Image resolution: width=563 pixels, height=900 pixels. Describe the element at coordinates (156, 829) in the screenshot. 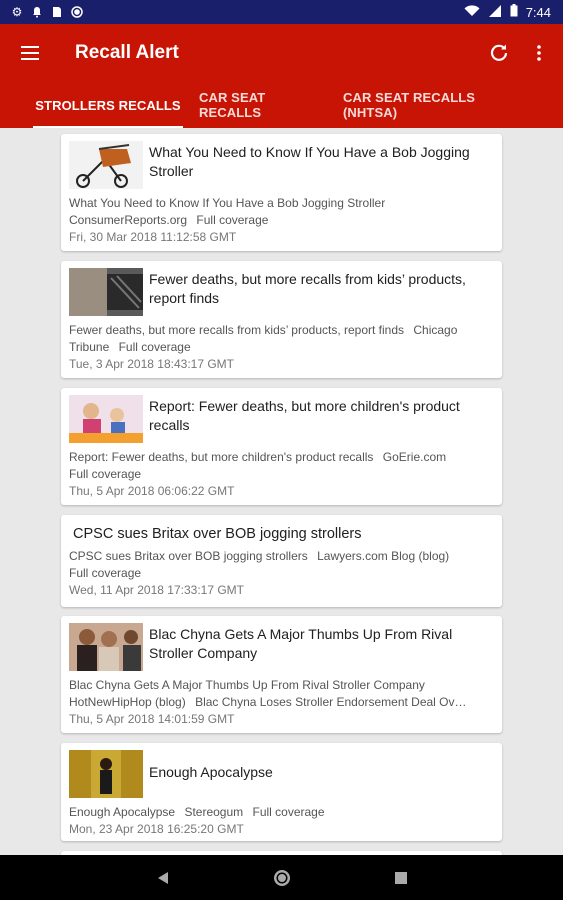

I see `article-date: Mon, 23 Apr 2018 16:25:20 GMT` at that location.